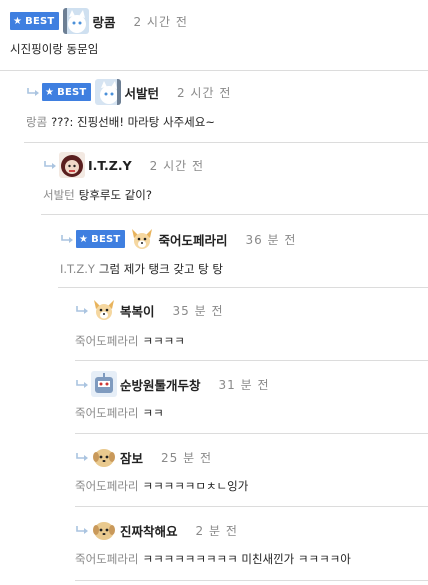 The width and height of the screenshot is (428, 585). I want to click on mention: 서발턴, so click(59, 195).